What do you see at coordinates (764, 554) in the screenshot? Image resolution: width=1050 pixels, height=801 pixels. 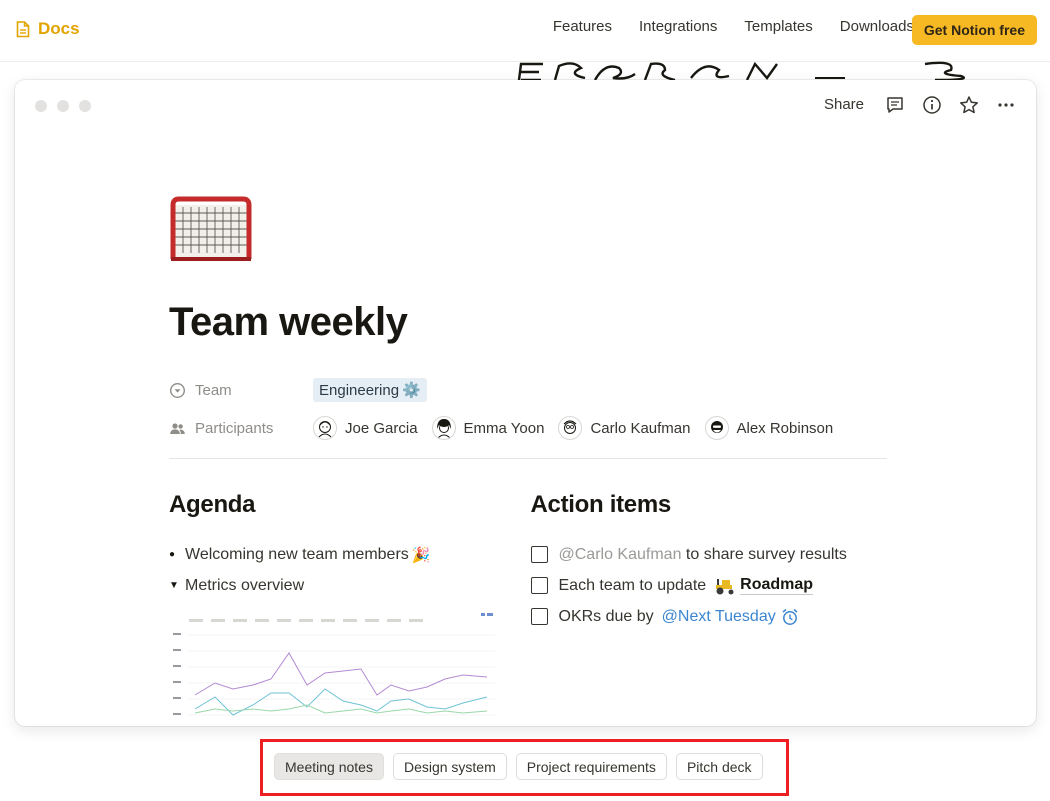 I see `todo-text: to share survey results` at bounding box center [764, 554].